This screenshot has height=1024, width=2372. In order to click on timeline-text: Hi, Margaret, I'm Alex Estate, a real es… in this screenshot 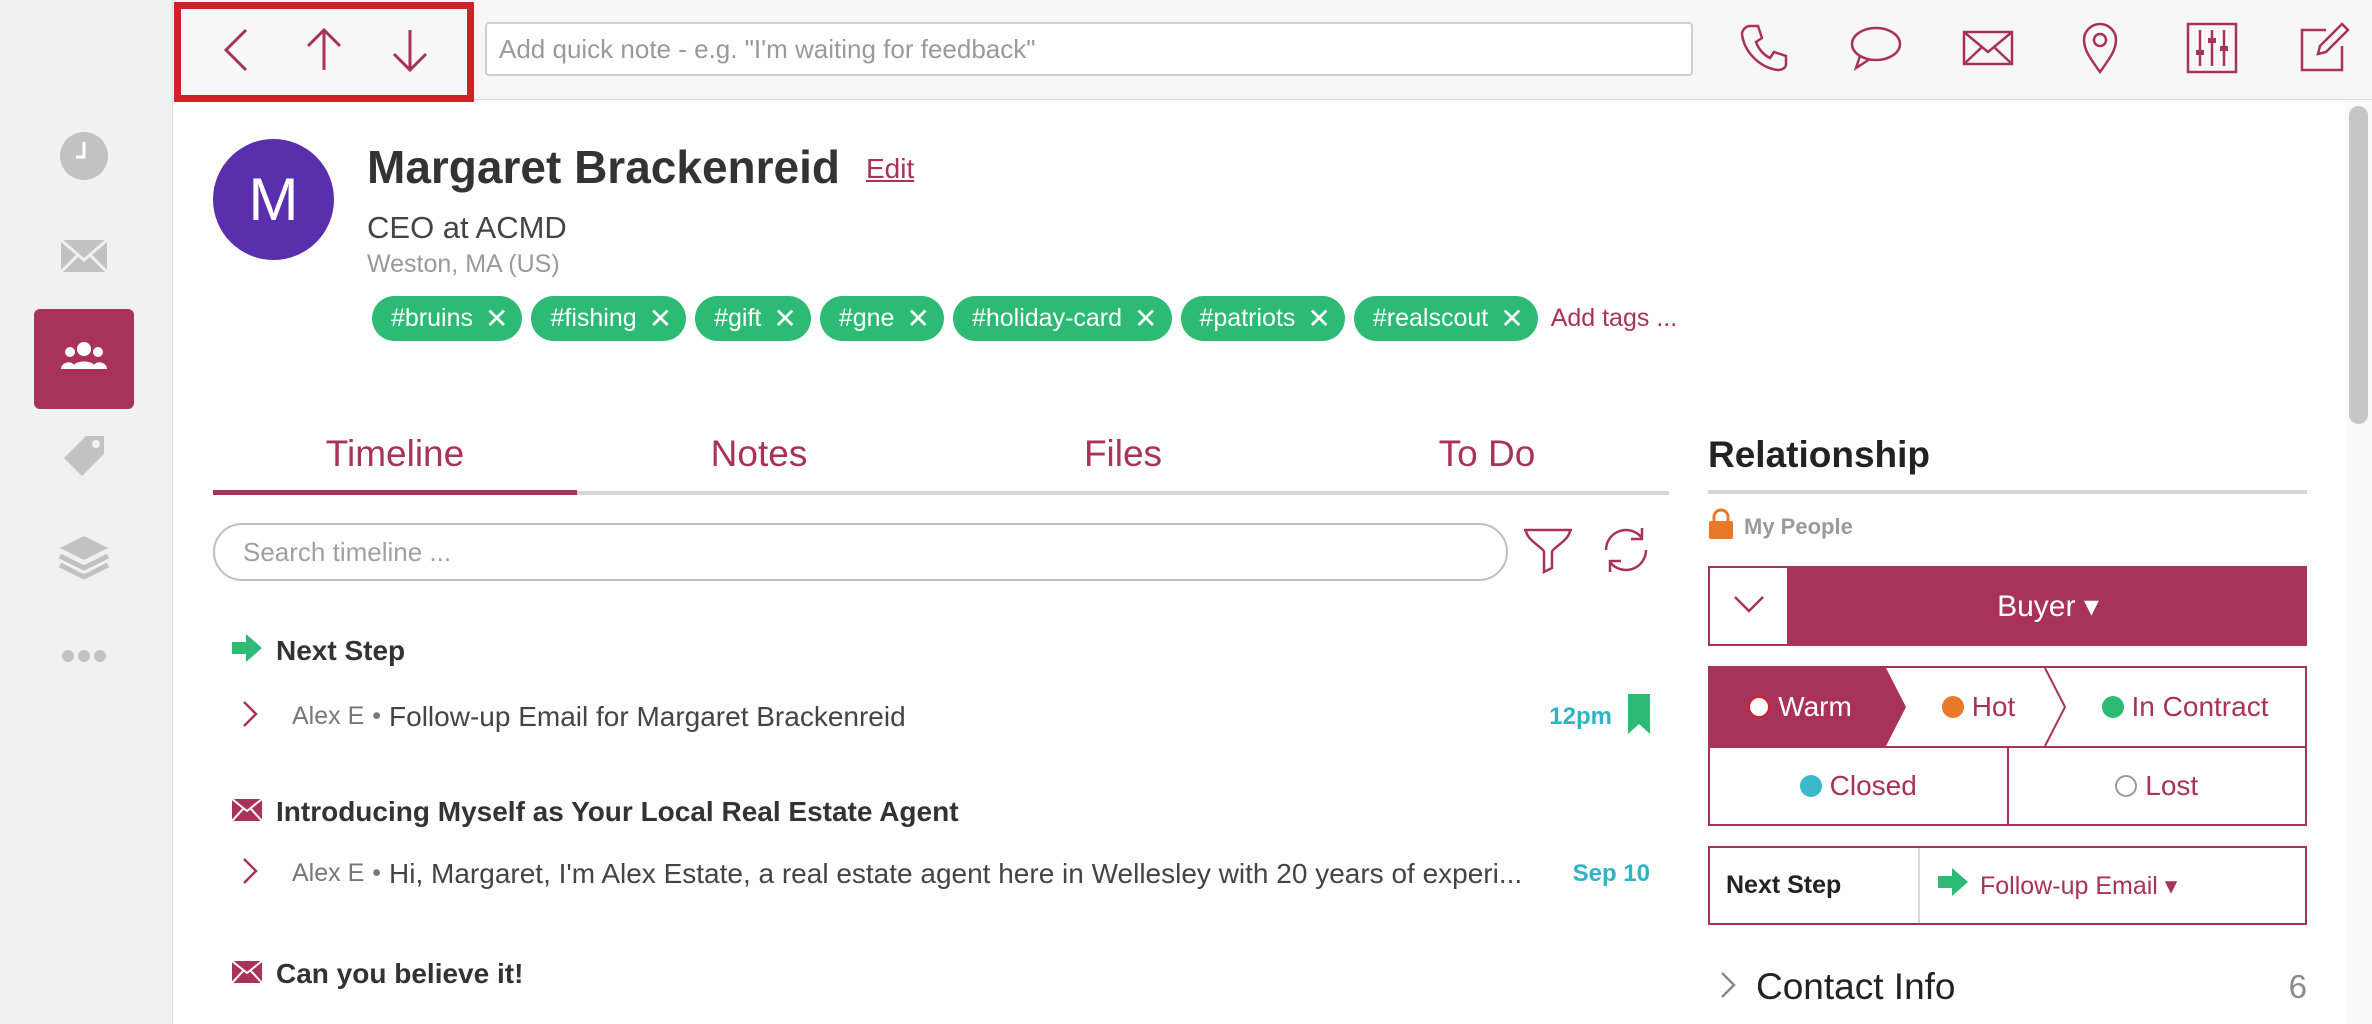, I will do `click(956, 873)`.